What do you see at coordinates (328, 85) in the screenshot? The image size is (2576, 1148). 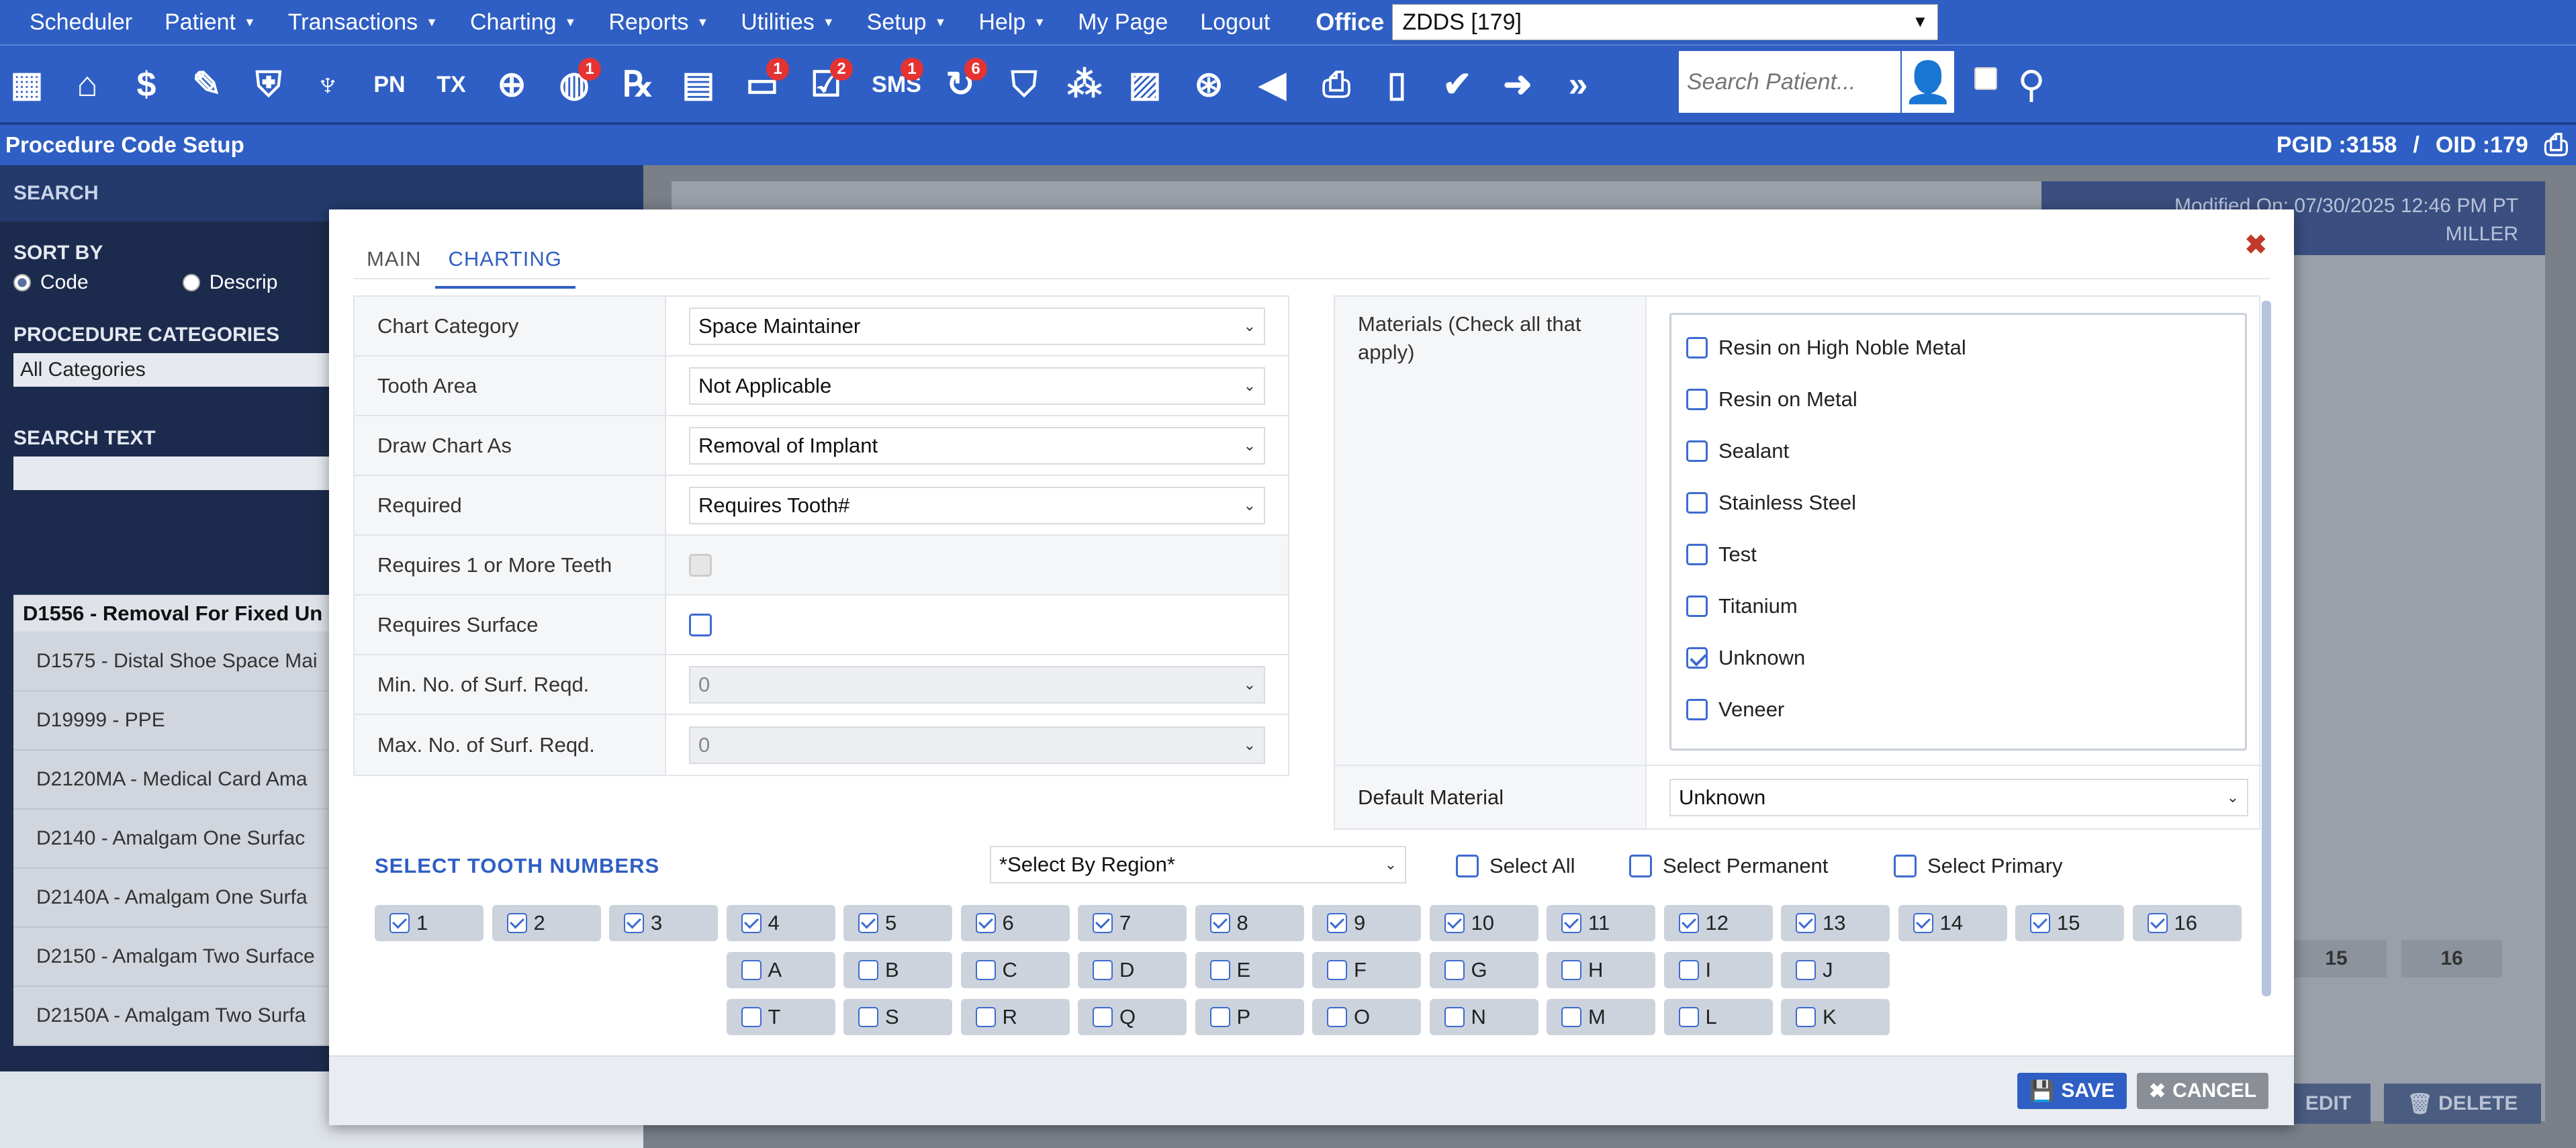 I see `implant-icon: ♆` at bounding box center [328, 85].